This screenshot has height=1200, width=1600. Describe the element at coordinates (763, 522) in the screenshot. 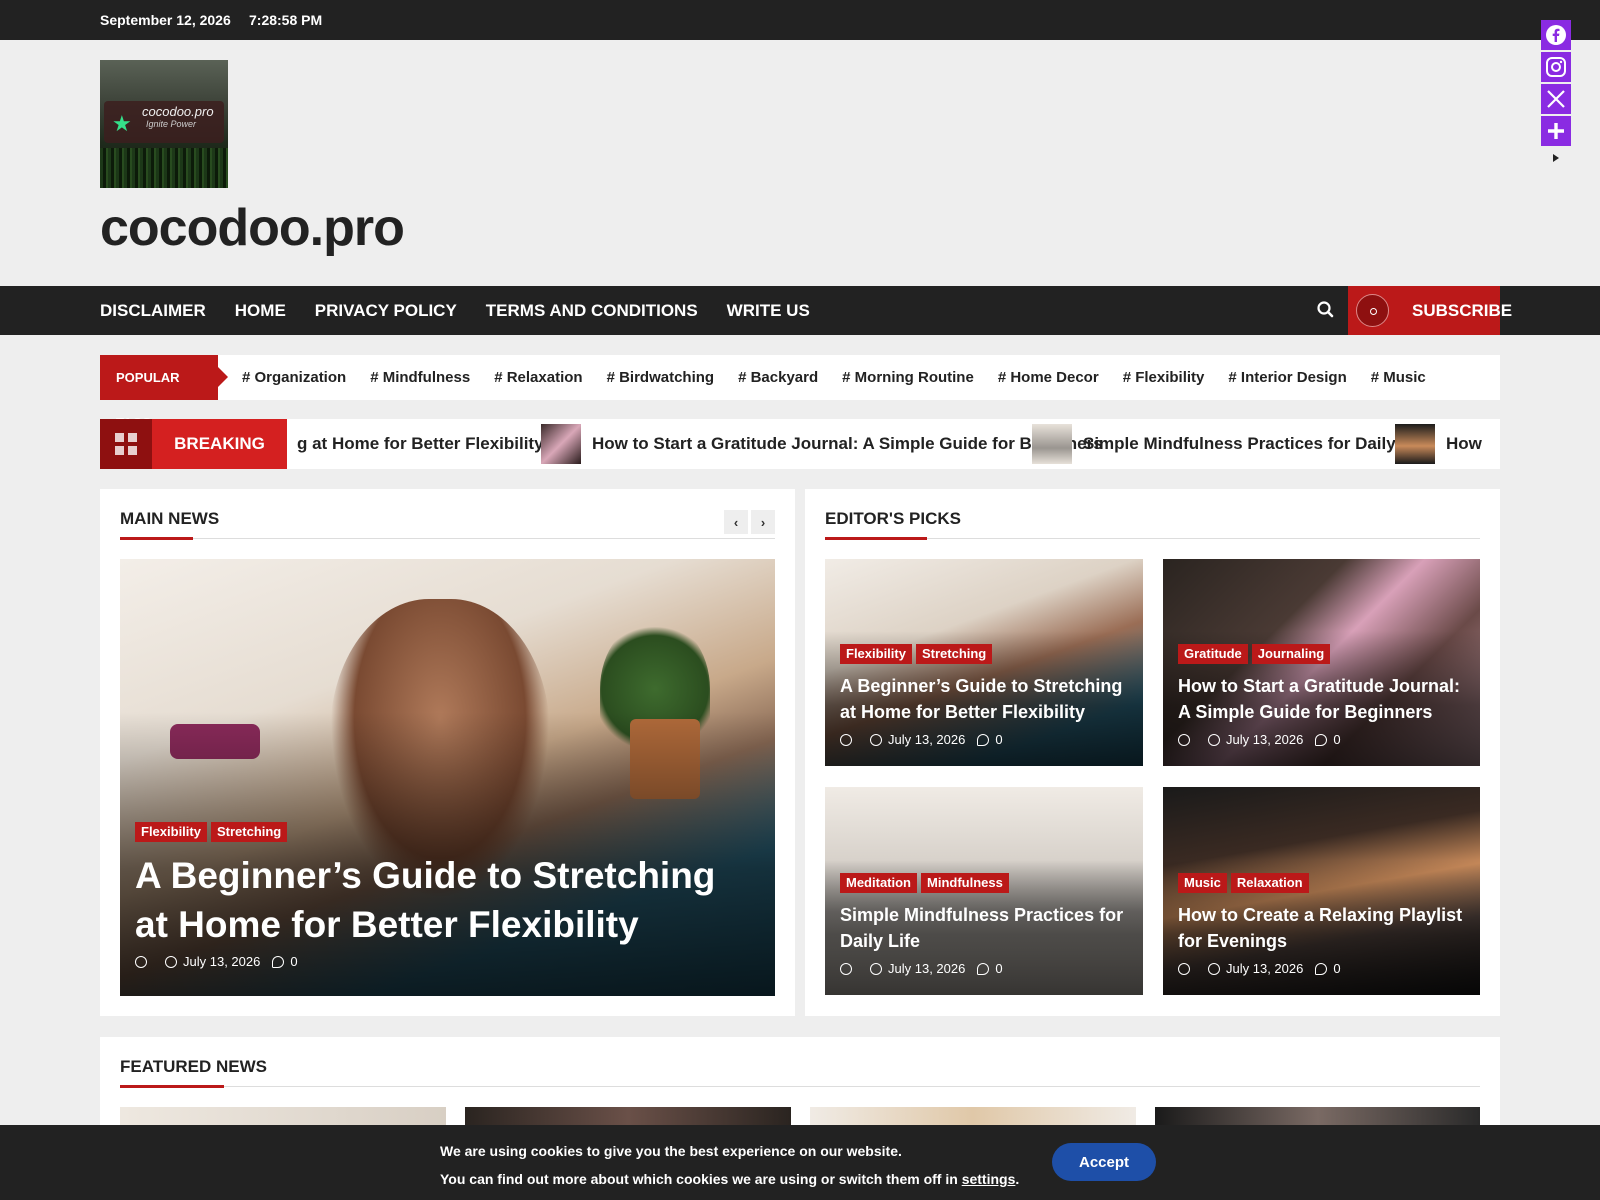

I see `next-arrow-icon: ›` at that location.